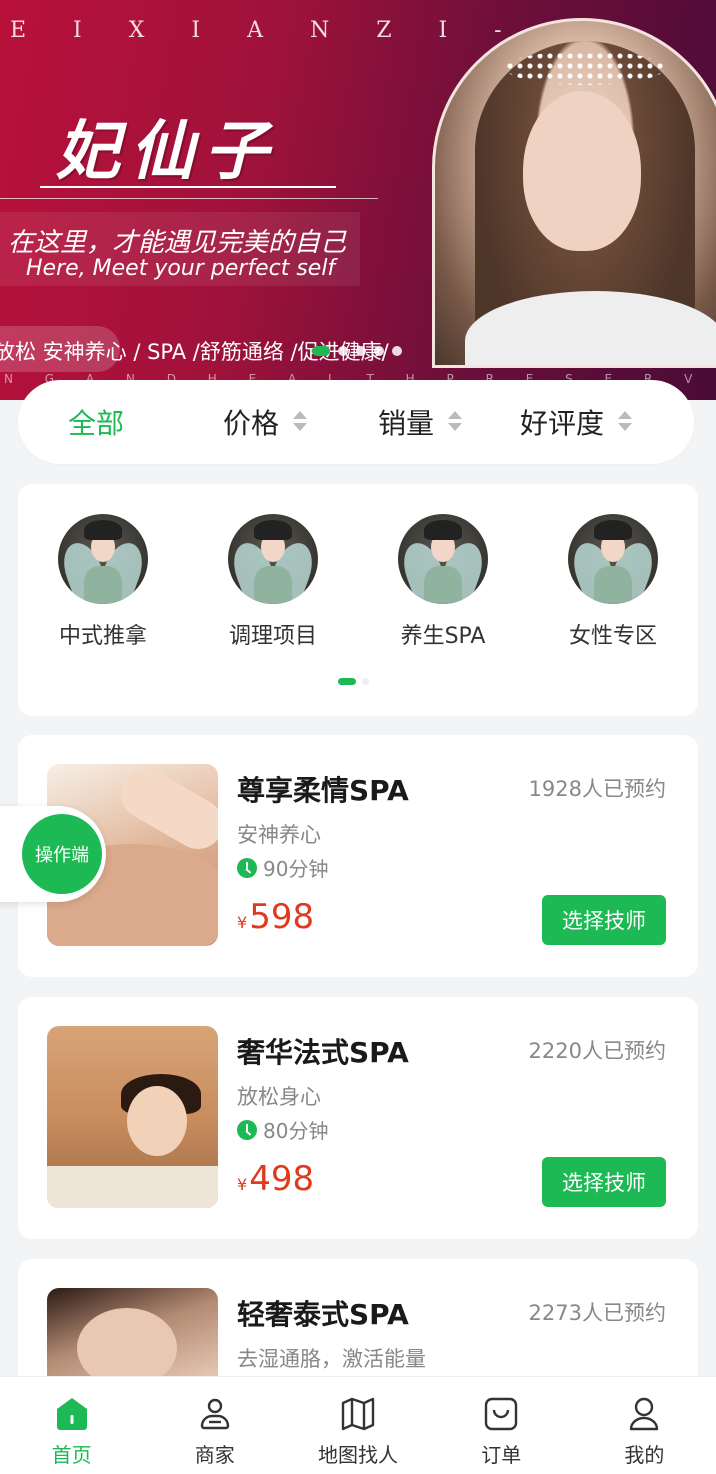 This screenshot has height=1474, width=716. I want to click on banner-model-image, so click(574, 193).